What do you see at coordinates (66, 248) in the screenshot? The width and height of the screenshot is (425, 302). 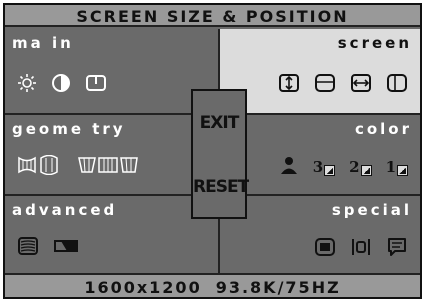 I see `degauss-icon` at bounding box center [66, 248].